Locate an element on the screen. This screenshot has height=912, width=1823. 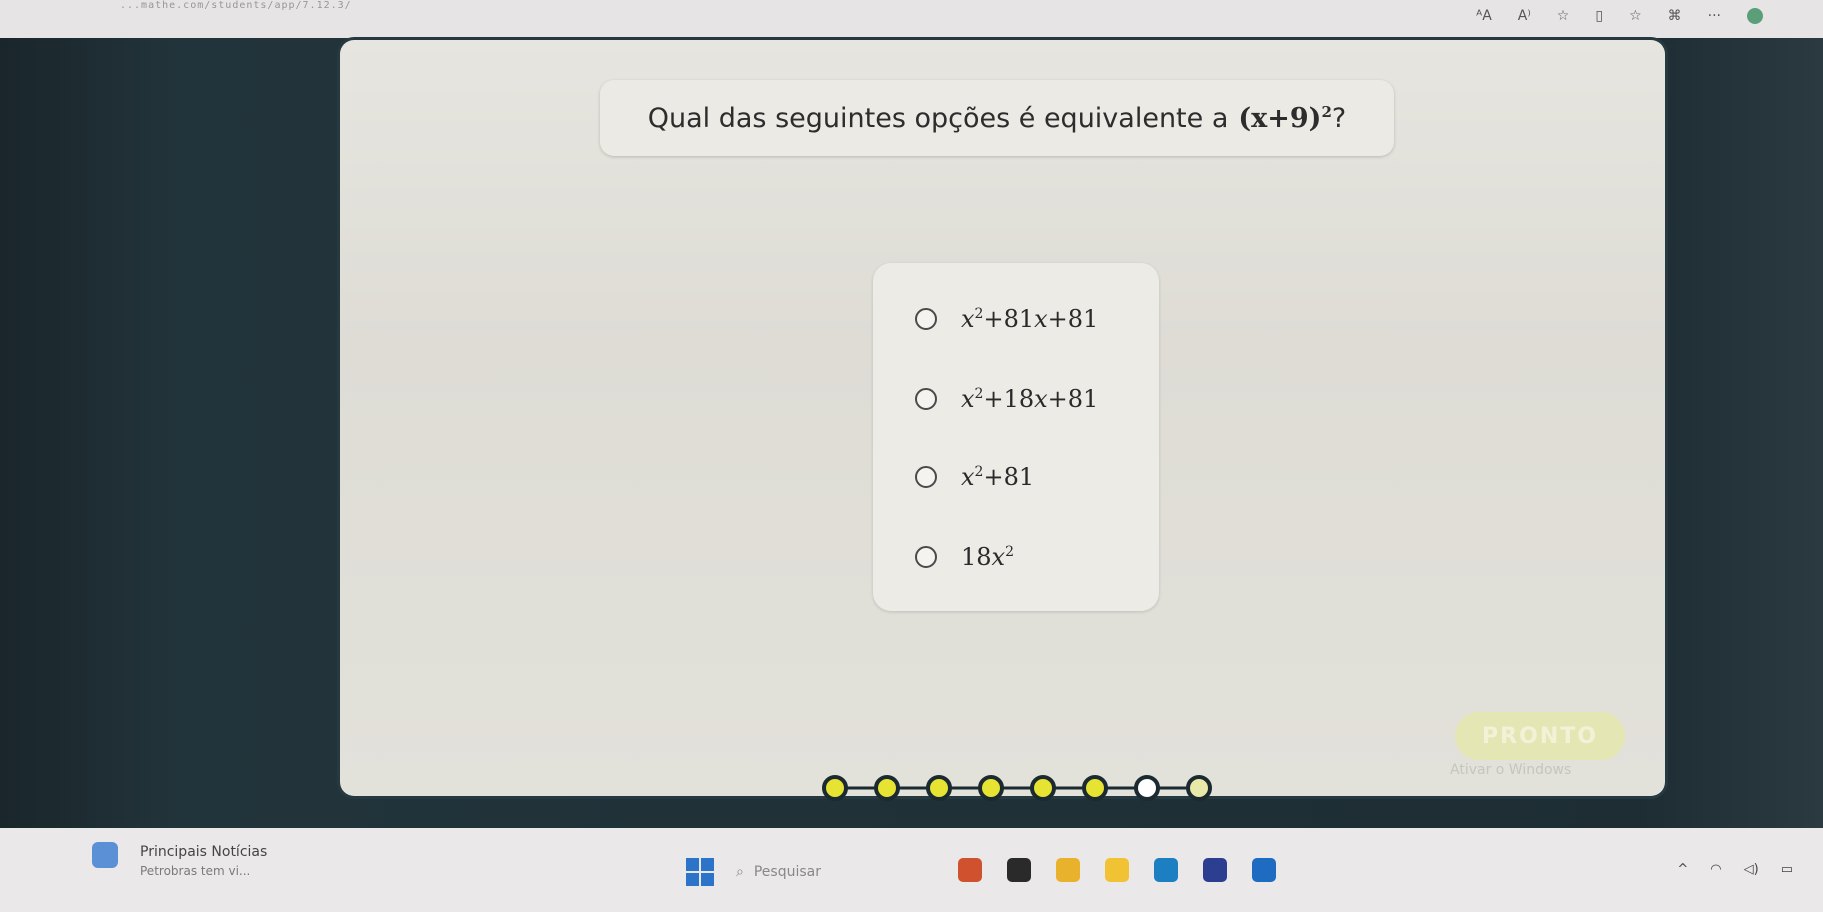
taskbar-search: ⌕ Pesquisar is located at coordinates (778, 872).